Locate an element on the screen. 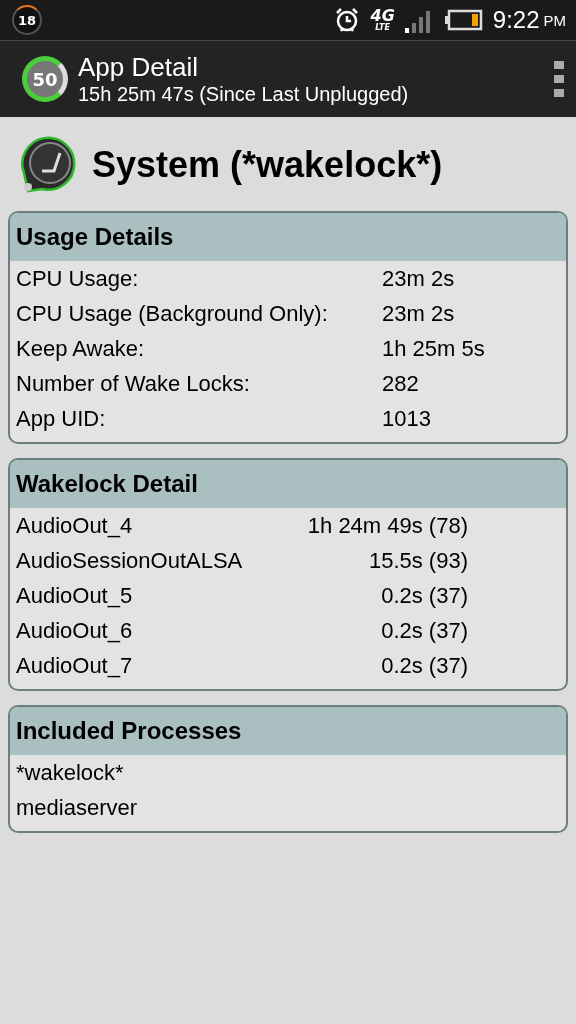 Image resolution: width=576 pixels, height=1024 pixels. process-name: *wakelock* is located at coordinates (70, 772).